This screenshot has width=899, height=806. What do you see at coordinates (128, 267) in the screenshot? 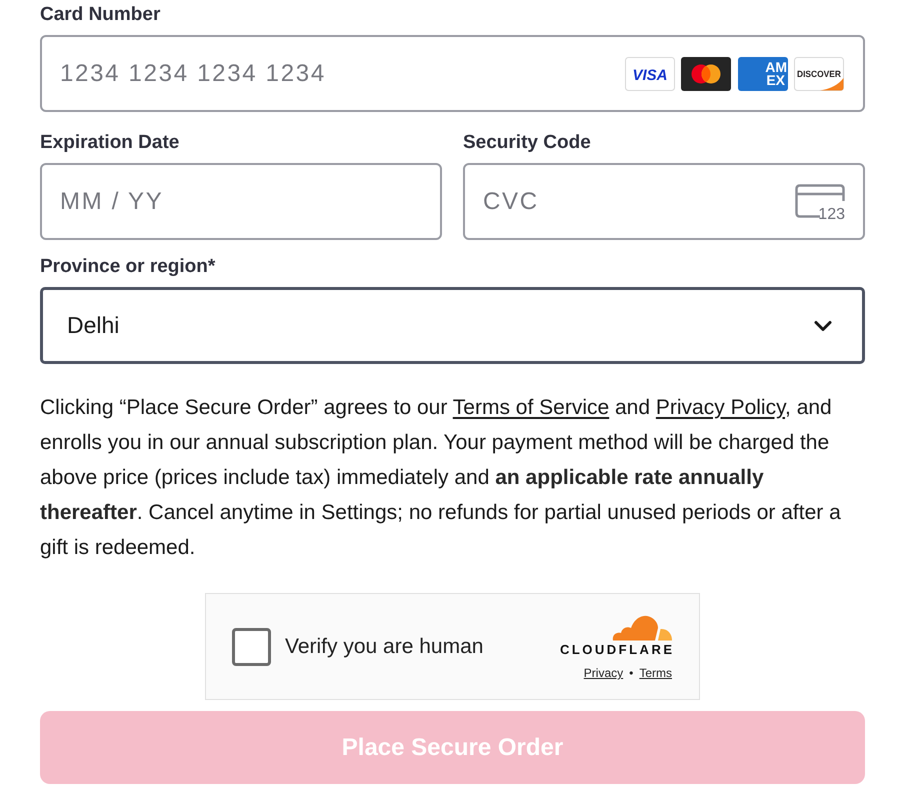
I see `field-label: Province or region*` at bounding box center [128, 267].